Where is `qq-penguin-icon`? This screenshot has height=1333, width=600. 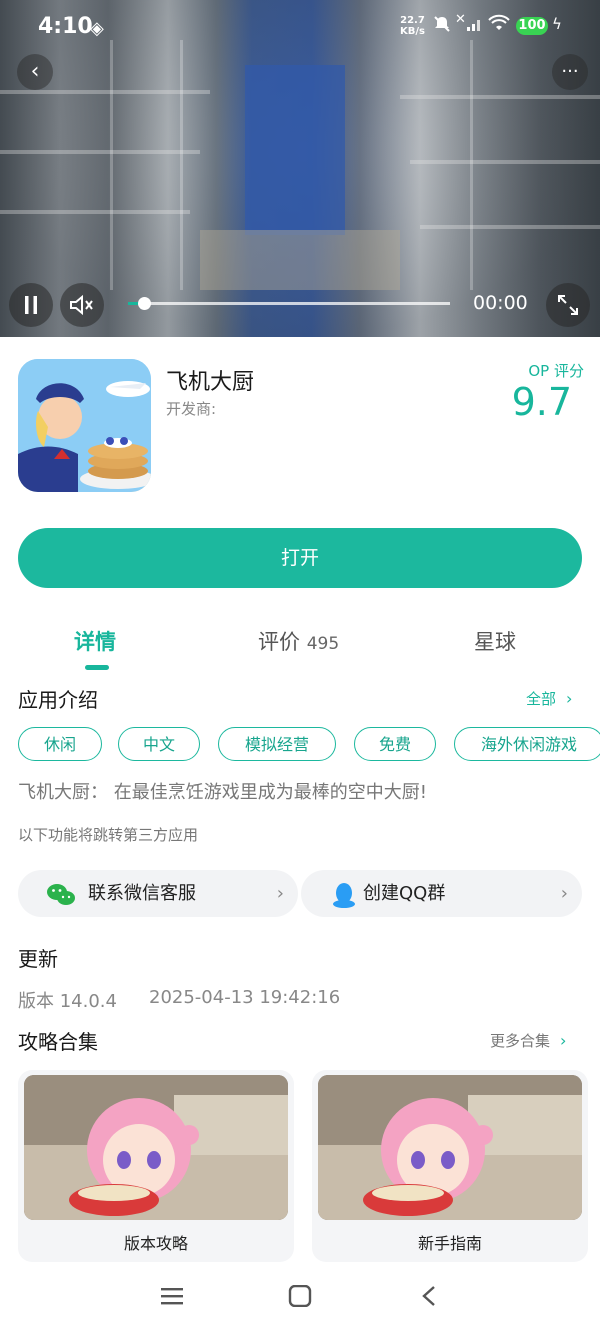
qq-penguin-icon is located at coordinates (344, 894).